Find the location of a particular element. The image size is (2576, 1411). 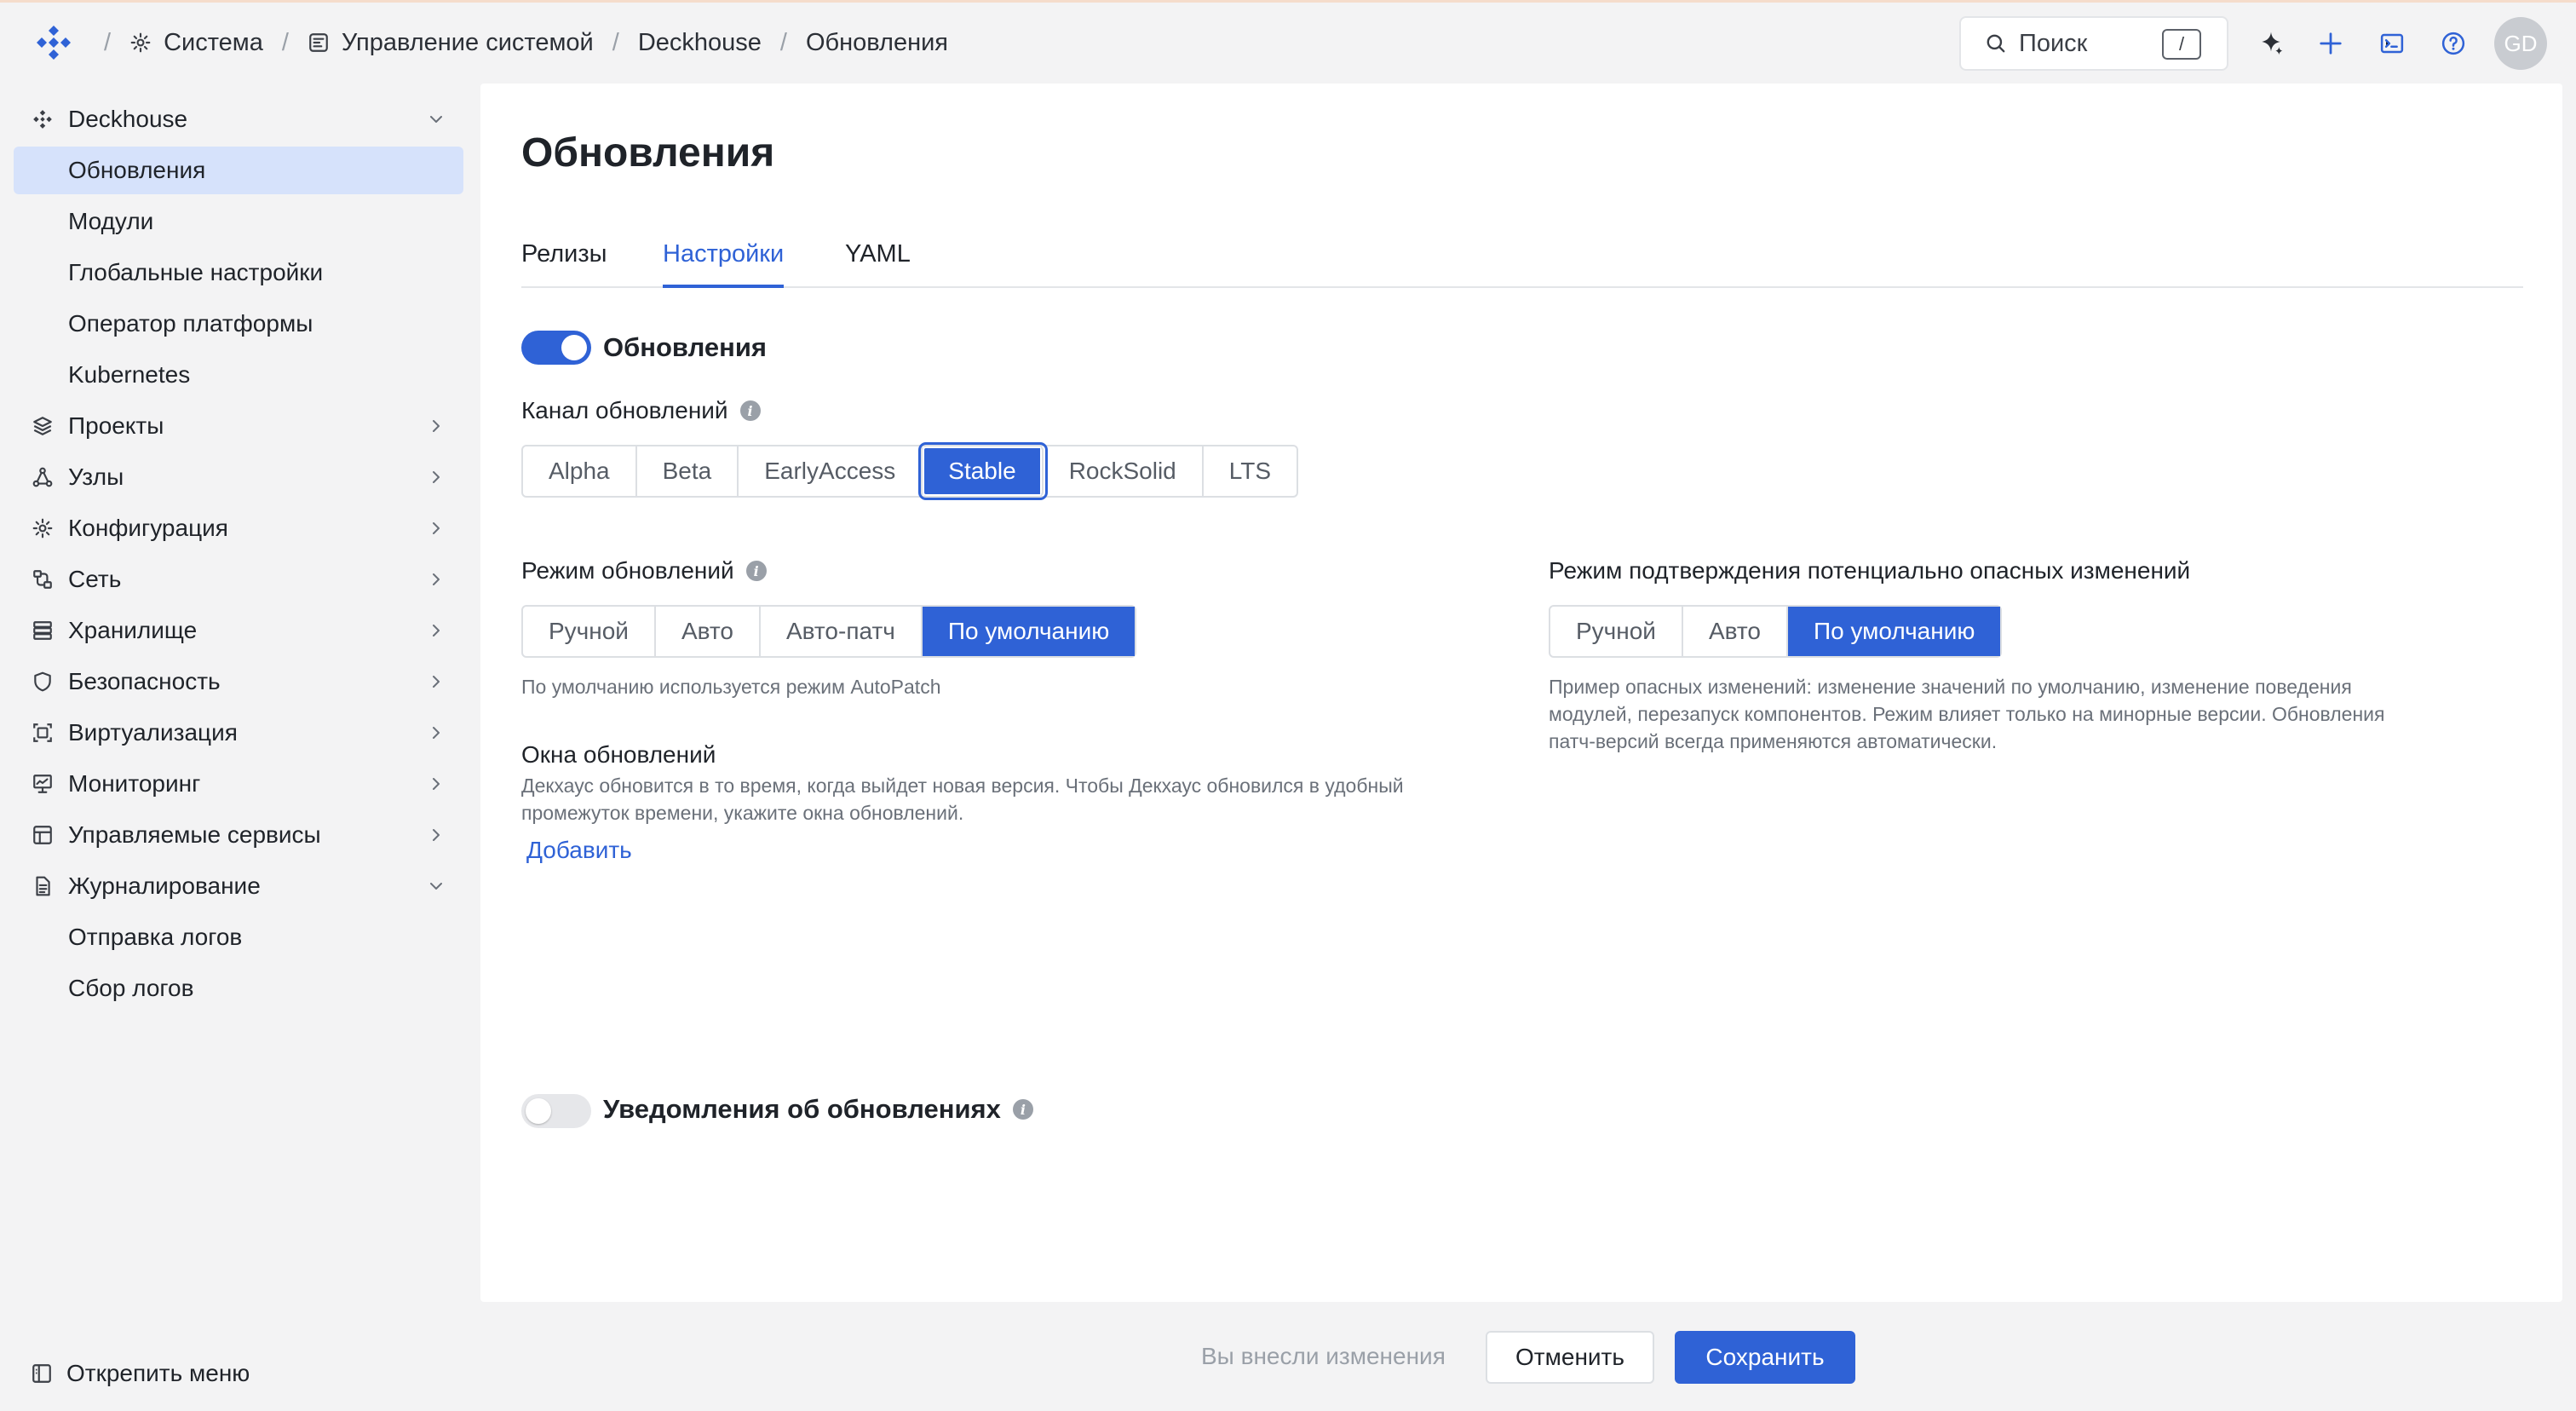

sidebar-item-nodes: Узлы is located at coordinates (239, 477).